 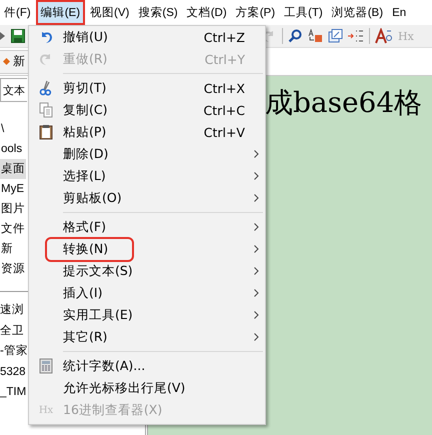 What do you see at coordinates (12, 330) in the screenshot?
I see `file-item: 全卫` at bounding box center [12, 330].